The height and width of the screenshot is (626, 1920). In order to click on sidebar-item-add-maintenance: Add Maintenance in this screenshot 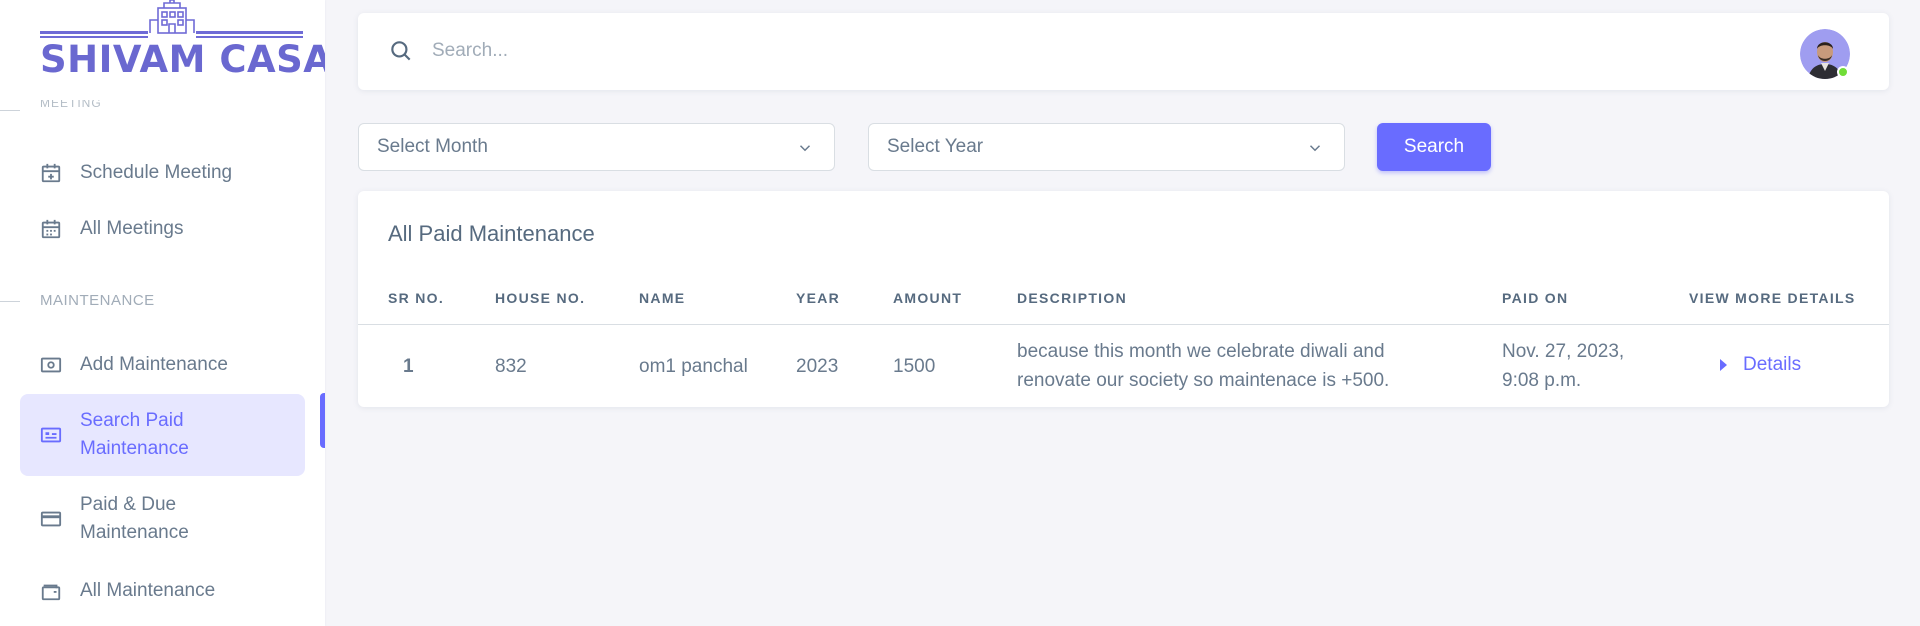, I will do `click(162, 365)`.